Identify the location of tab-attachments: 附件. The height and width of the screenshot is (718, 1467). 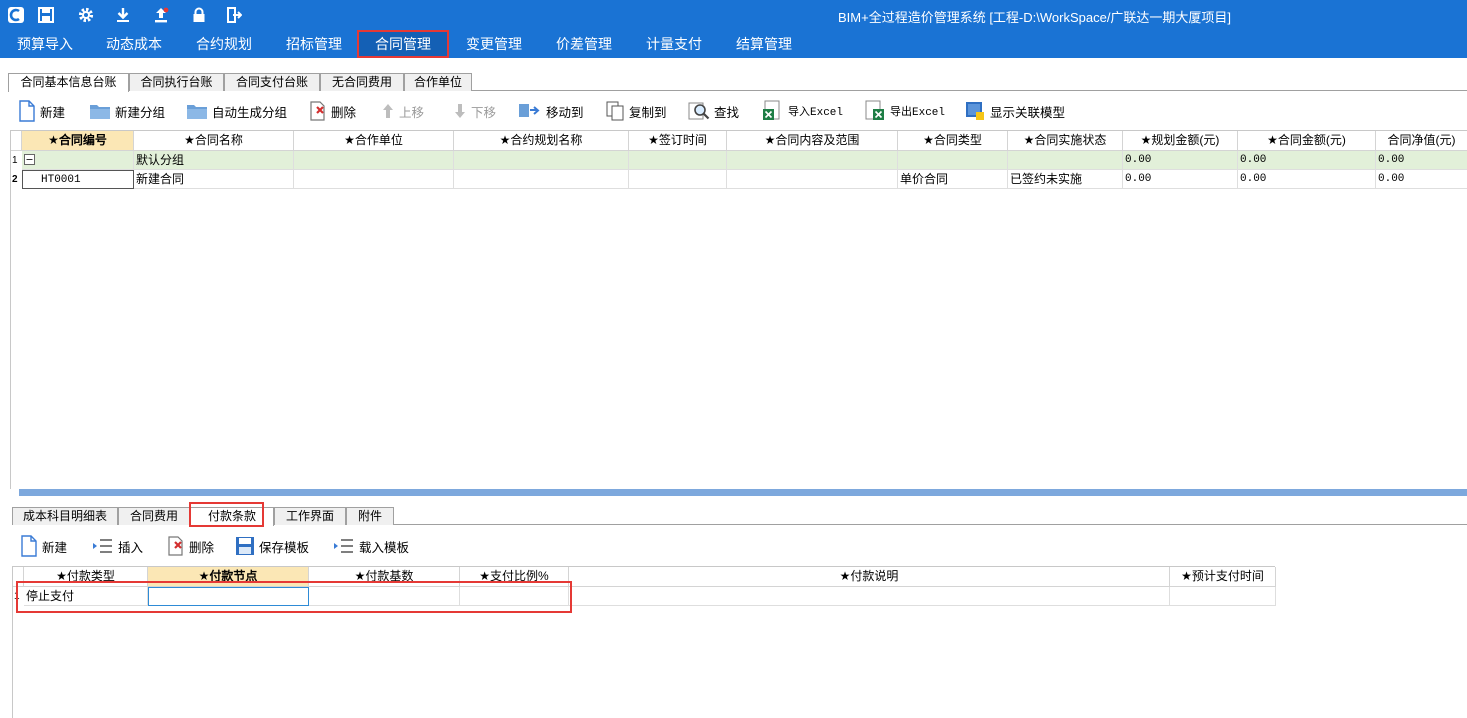
(370, 516).